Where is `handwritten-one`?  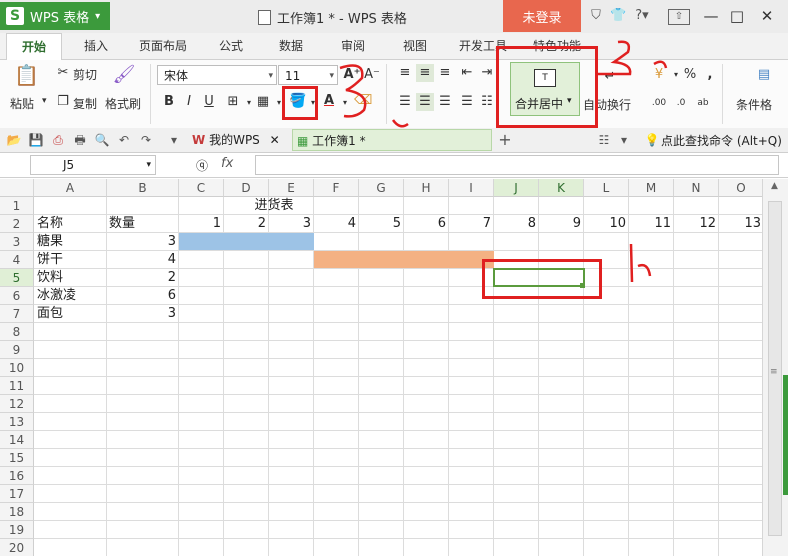 handwritten-one is located at coordinates (640, 263).